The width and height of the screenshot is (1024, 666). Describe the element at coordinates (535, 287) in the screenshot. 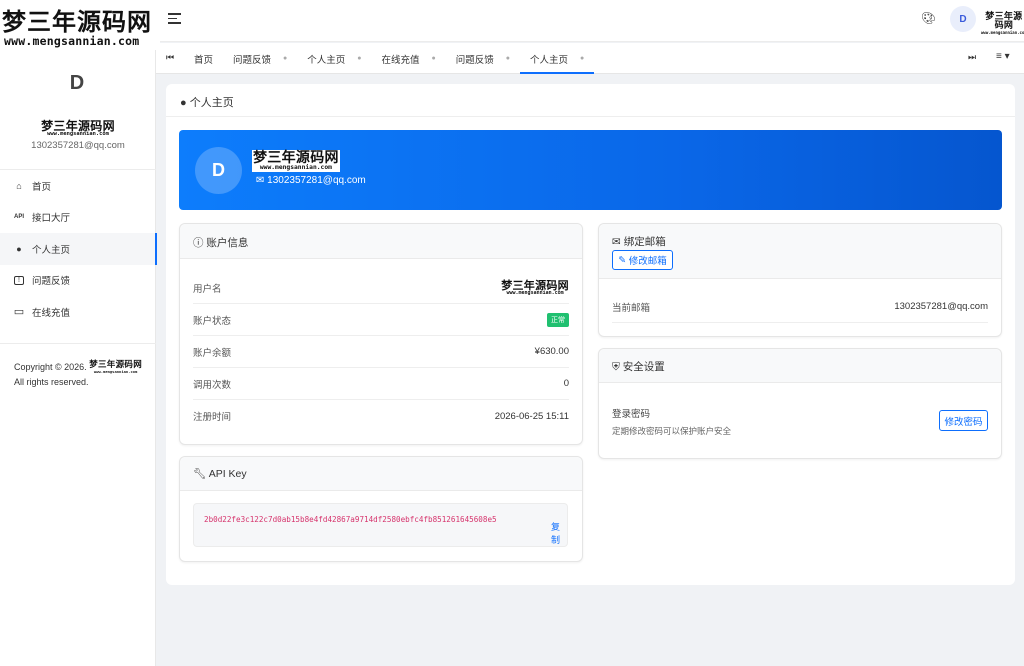

I see `username-logo: 梦三年源码网 www.mengsannian.com` at that location.